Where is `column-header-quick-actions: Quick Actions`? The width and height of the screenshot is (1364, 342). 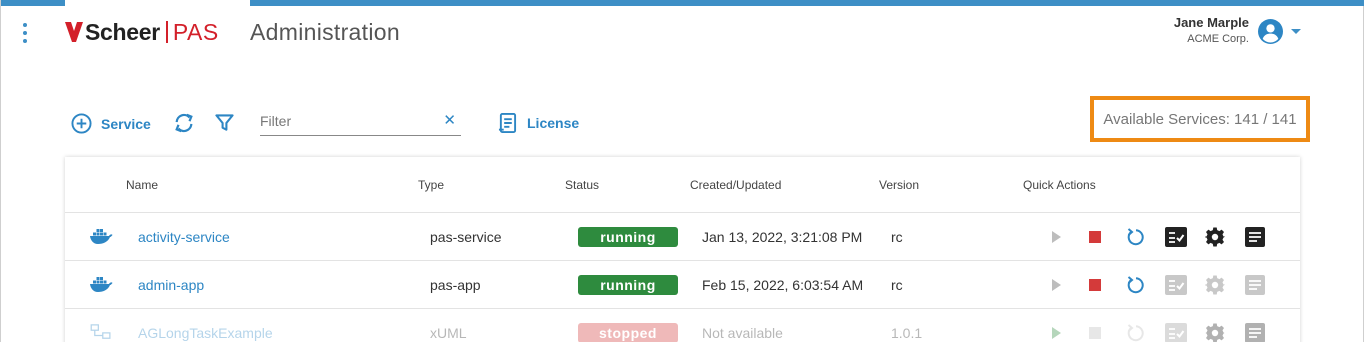 column-header-quick-actions: Quick Actions is located at coordinates (1059, 185).